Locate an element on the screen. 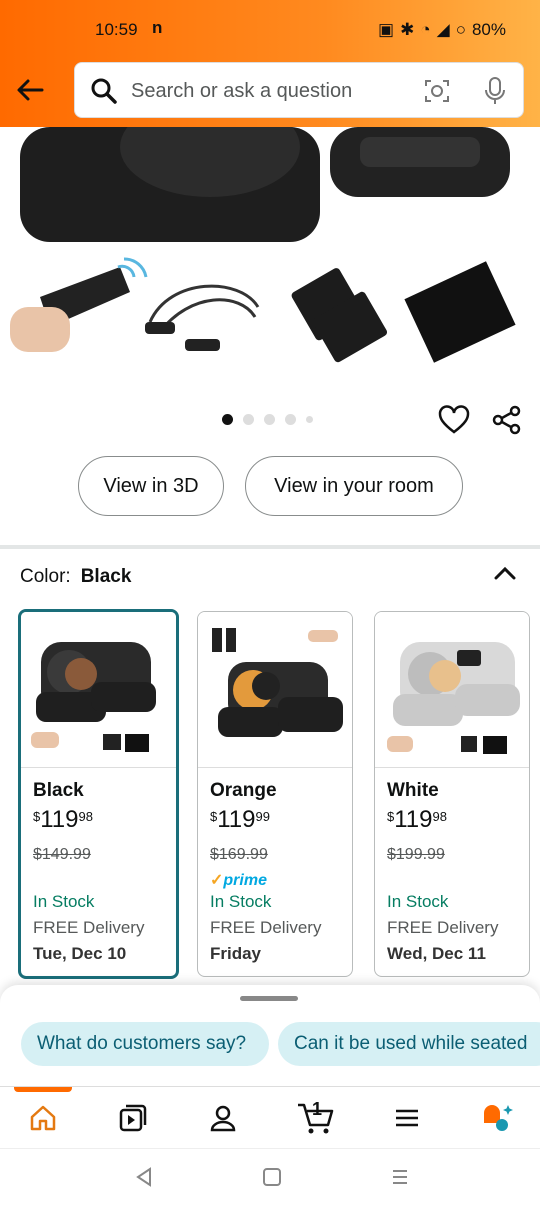 Image resolution: width=540 pixels, height=1206 pixels. chevron-up-icon is located at coordinates (505, 574).